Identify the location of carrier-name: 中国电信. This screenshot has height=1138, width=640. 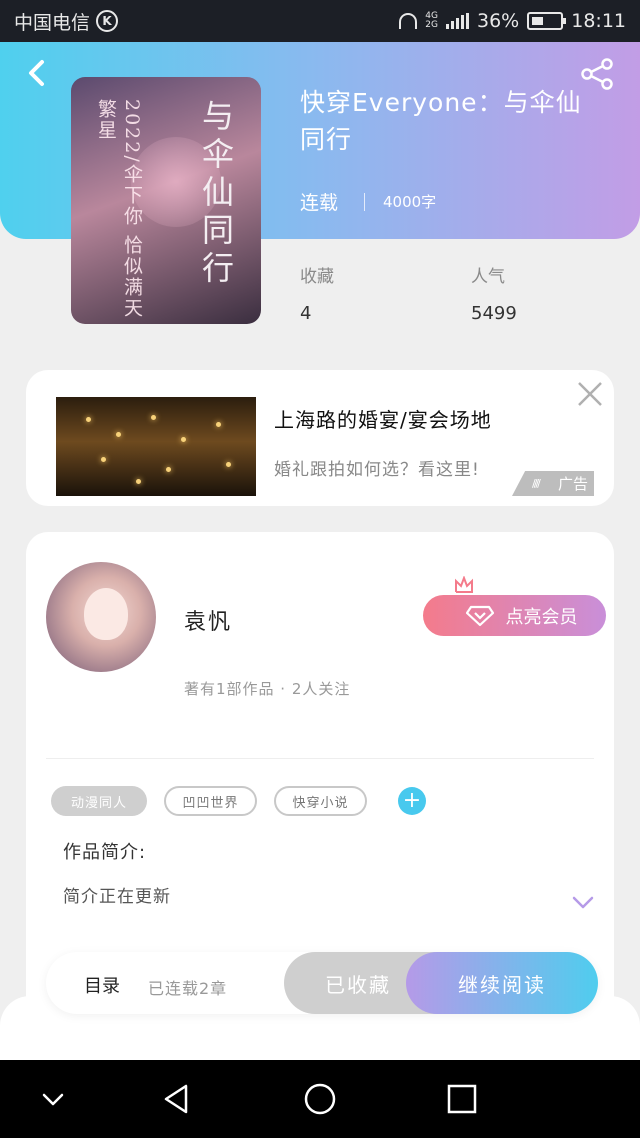
(52, 22).